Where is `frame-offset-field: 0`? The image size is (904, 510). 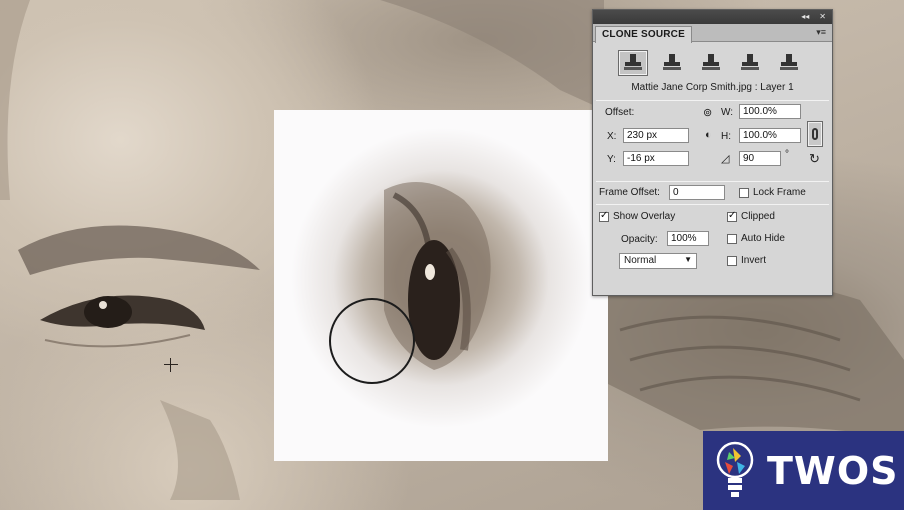 frame-offset-field: 0 is located at coordinates (697, 192).